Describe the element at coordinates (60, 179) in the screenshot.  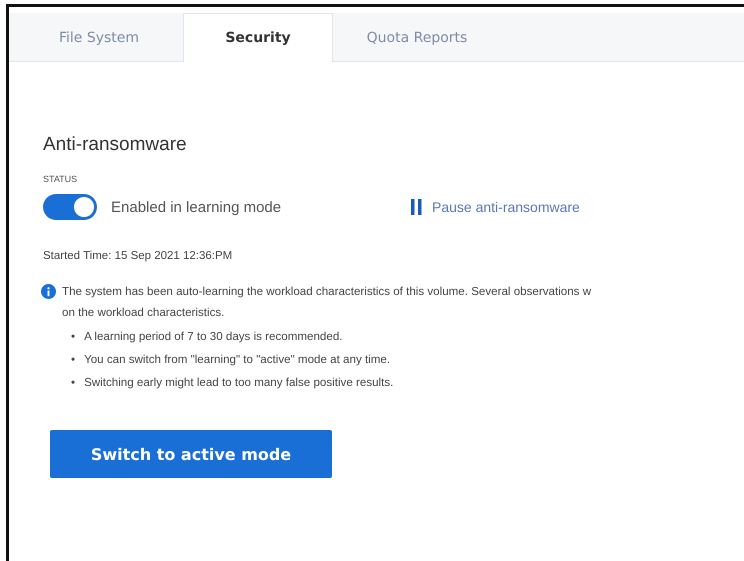
I see `status-label: STATUS` at that location.